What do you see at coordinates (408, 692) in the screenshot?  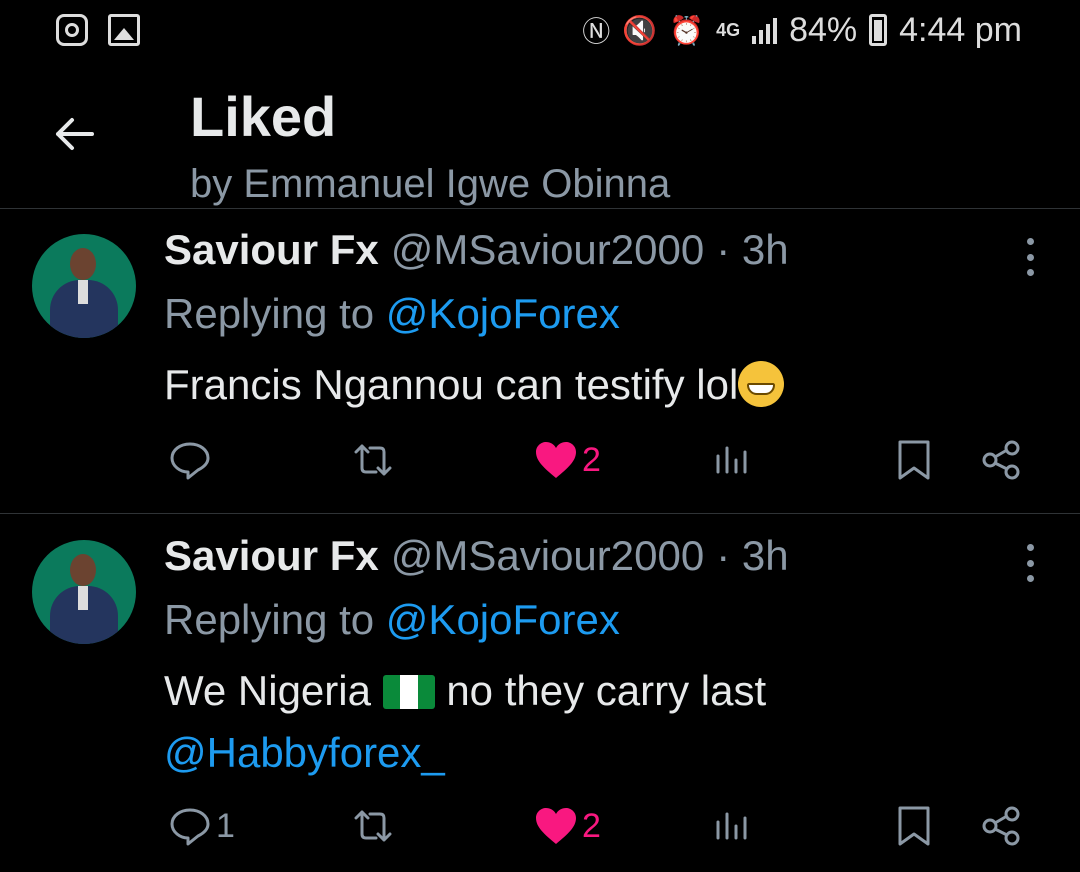 I see `nigeria-flag-icon` at bounding box center [408, 692].